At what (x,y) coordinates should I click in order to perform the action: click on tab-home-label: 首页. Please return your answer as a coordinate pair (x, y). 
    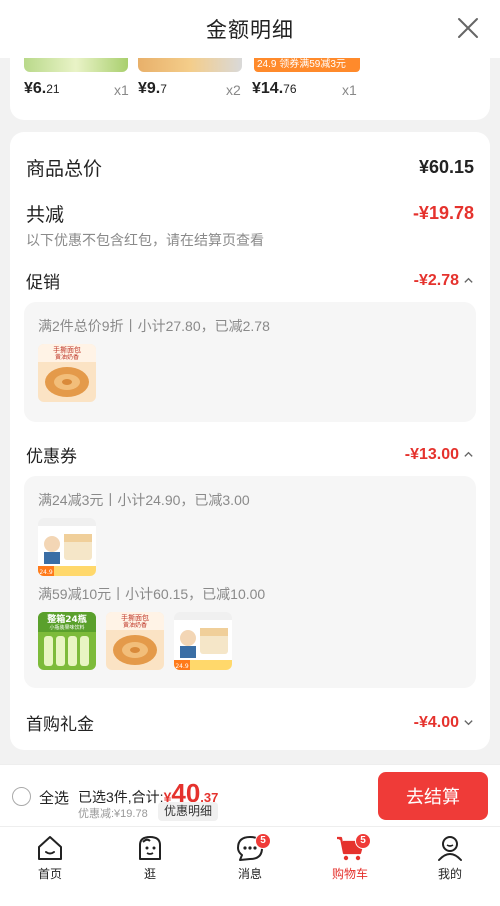
    Looking at the image, I should click on (49, 874).